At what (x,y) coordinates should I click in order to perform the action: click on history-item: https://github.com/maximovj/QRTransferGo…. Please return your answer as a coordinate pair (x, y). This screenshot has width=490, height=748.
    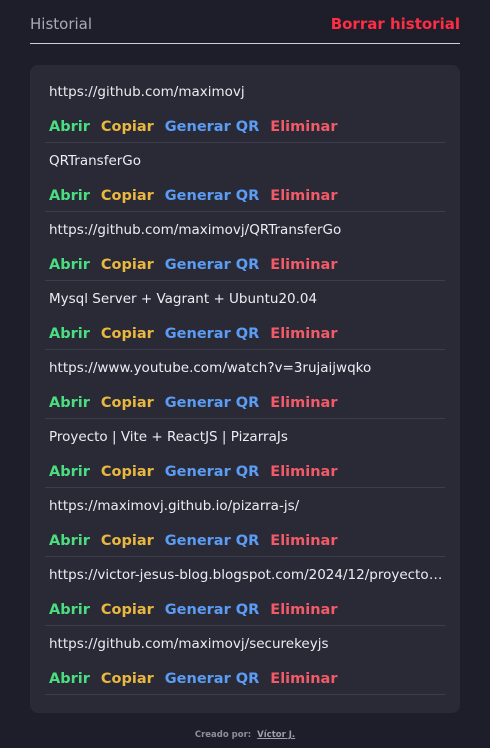
    Looking at the image, I should click on (245, 246).